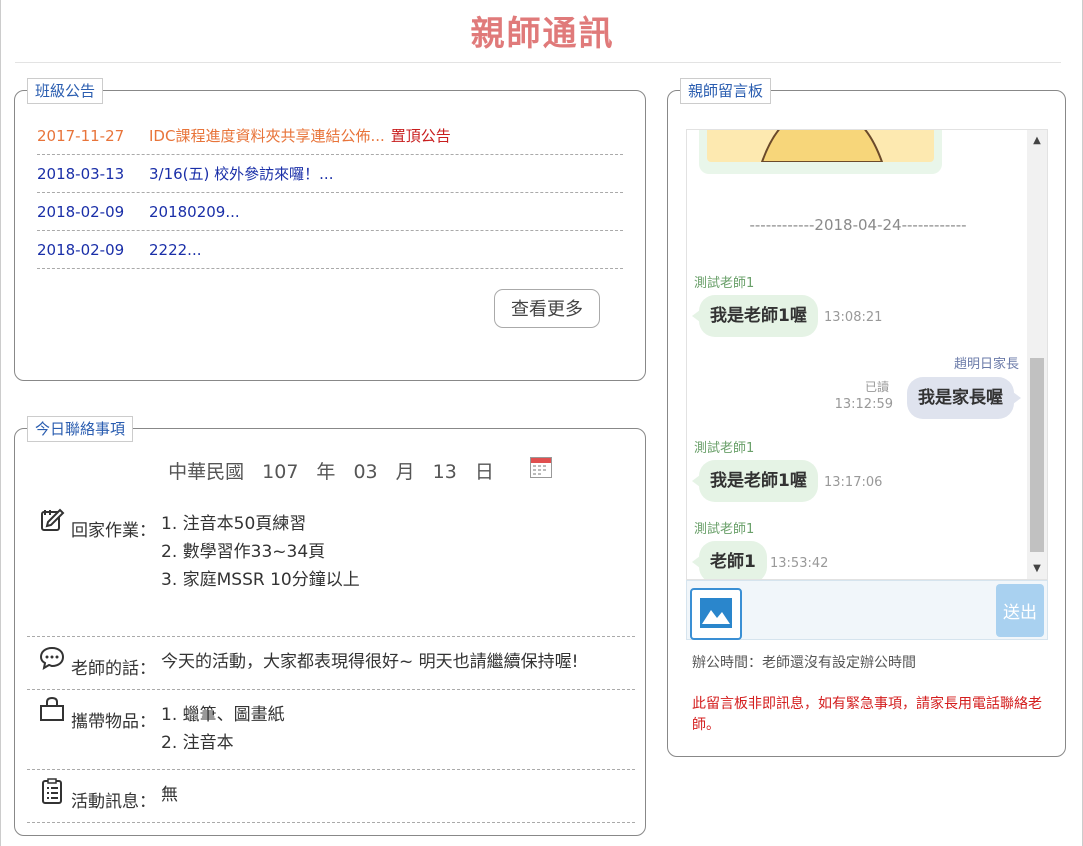  Describe the element at coordinates (867, 714) in the screenshot. I see `urgent-warning: 此留言板非即訊息，如有緊急事項，請家長用電話聯絡老師。` at that location.